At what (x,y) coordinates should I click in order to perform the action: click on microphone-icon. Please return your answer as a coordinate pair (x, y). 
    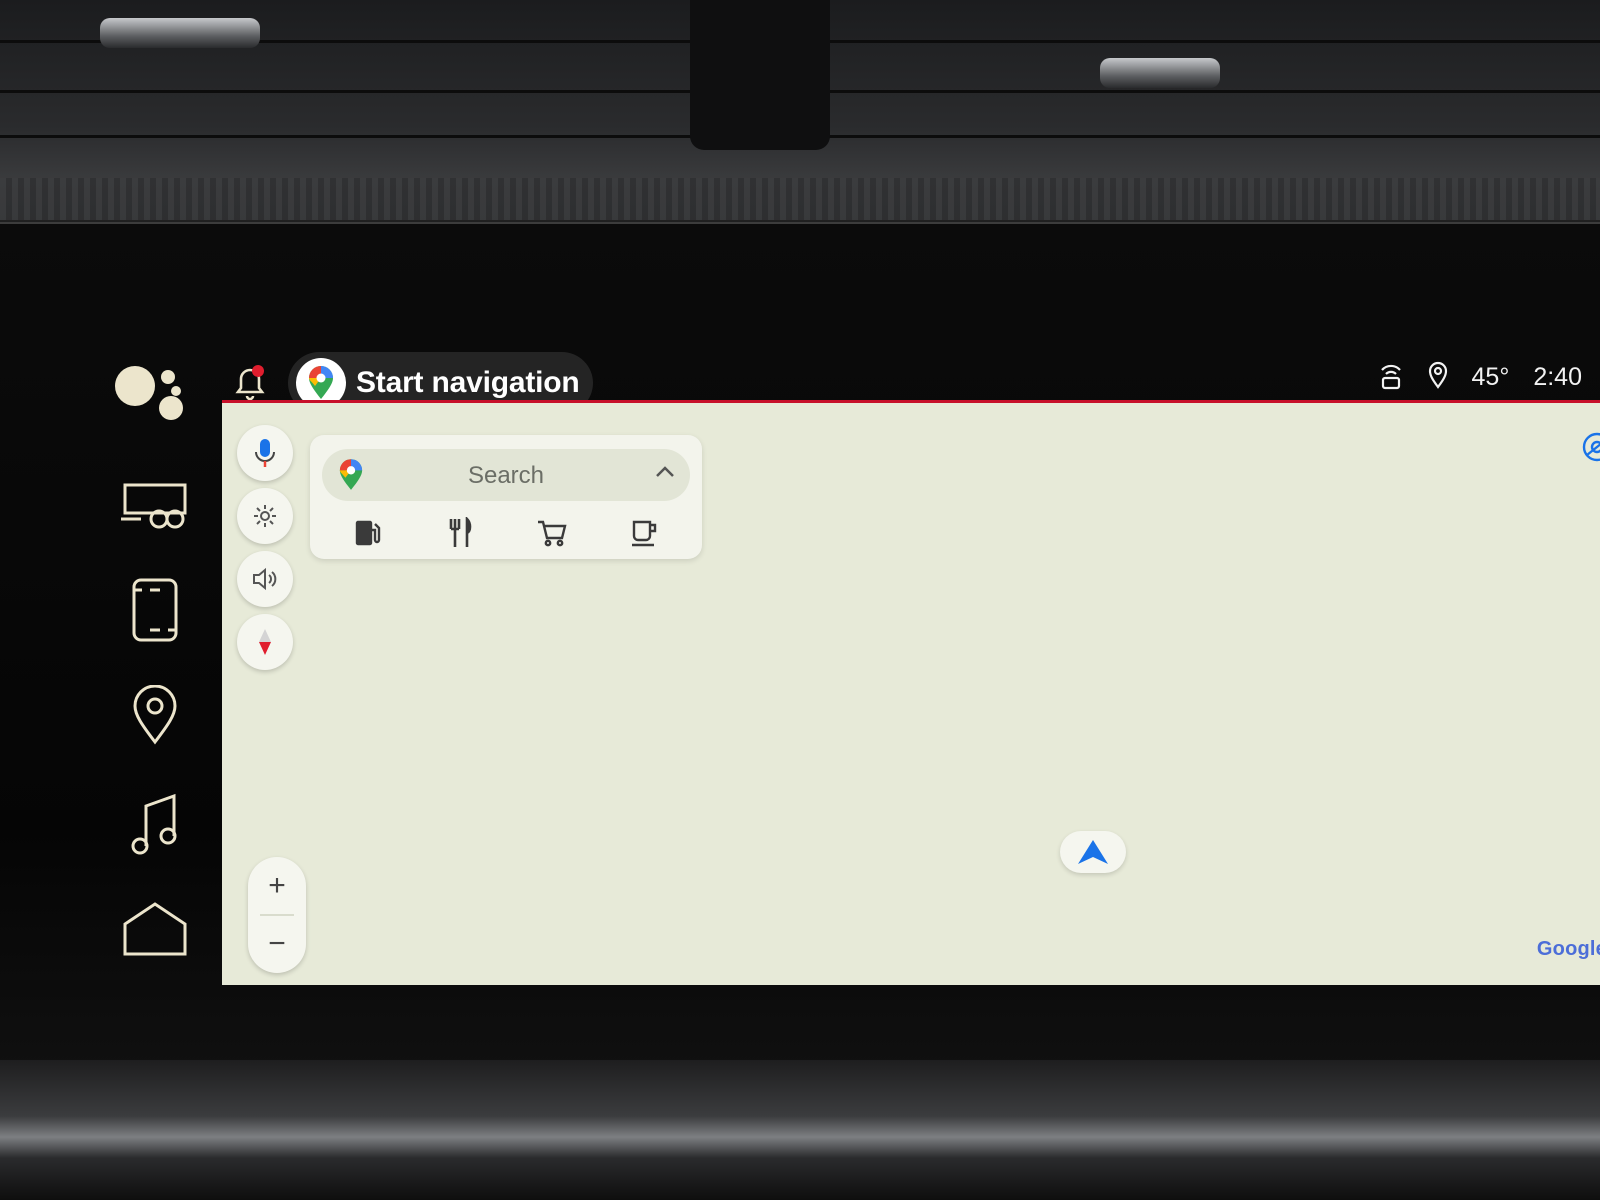
    Looking at the image, I should click on (265, 453).